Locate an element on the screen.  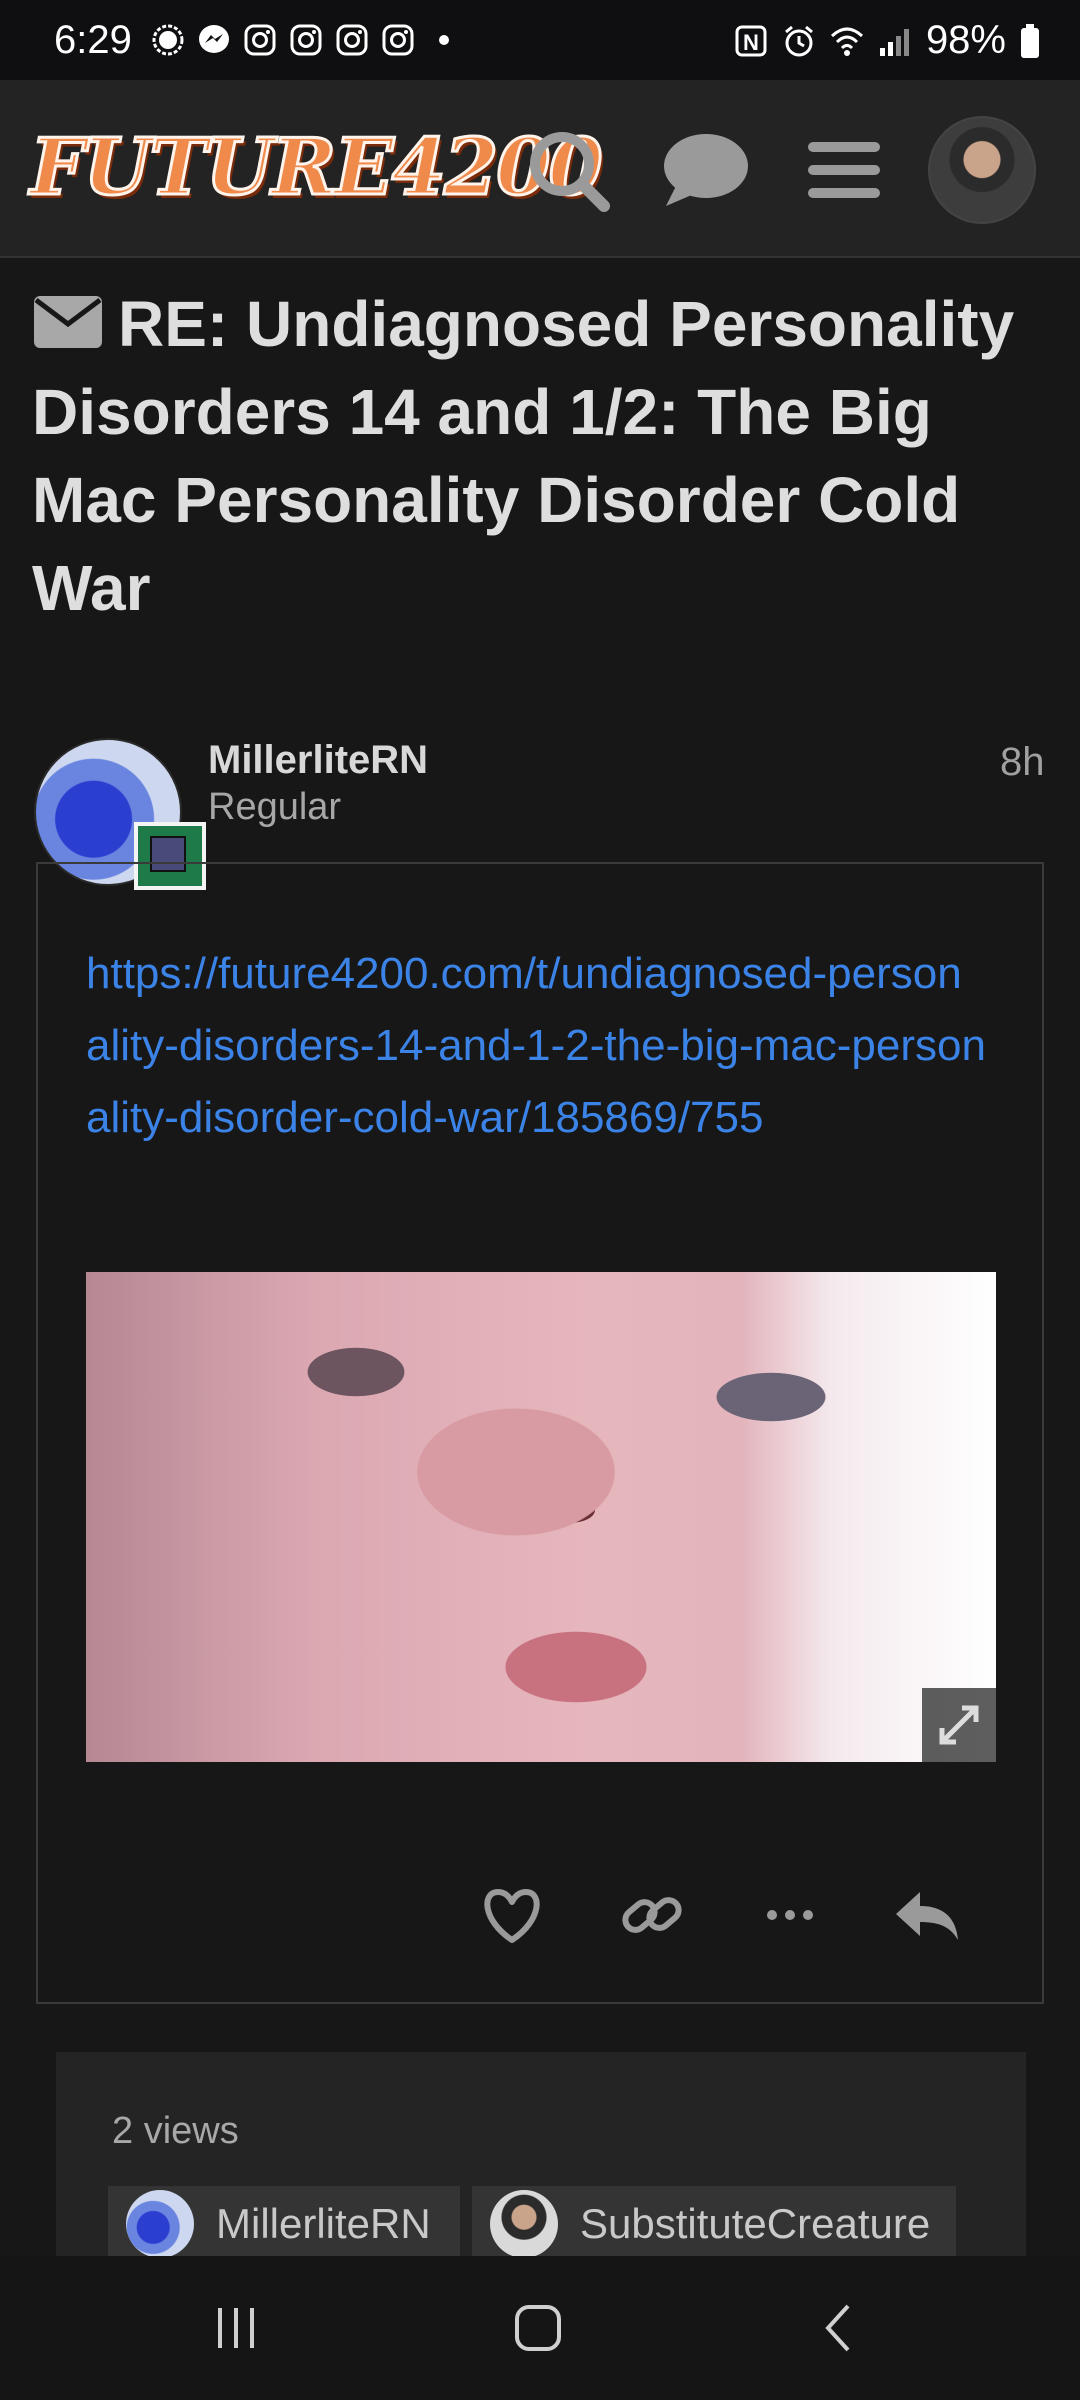
back-button is located at coordinates (840, 2328).